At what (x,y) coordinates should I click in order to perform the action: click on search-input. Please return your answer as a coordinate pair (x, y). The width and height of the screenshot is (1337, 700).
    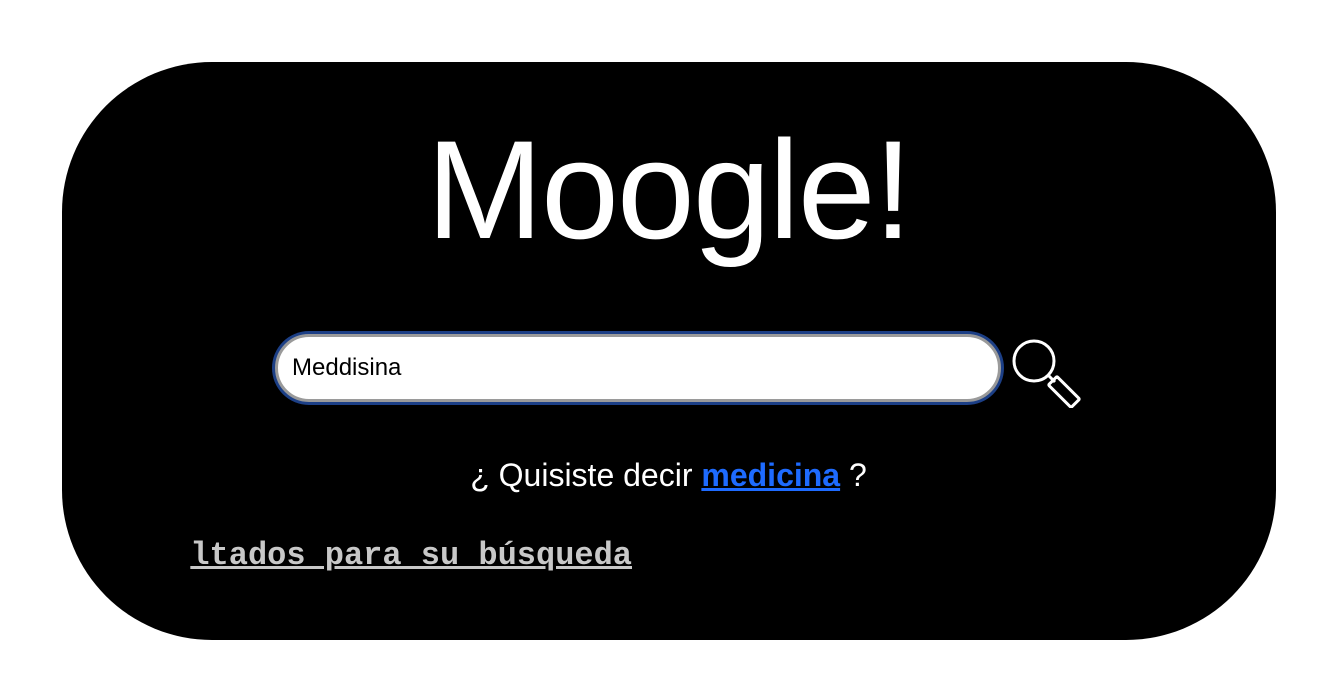
    Looking at the image, I should click on (638, 368).